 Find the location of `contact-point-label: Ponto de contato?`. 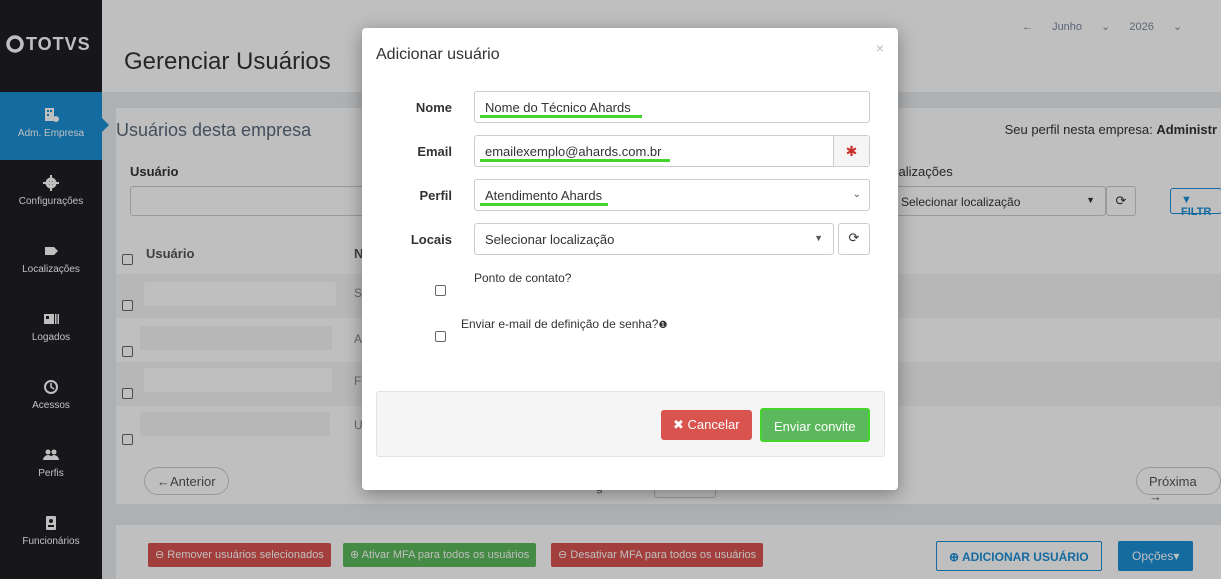

contact-point-label: Ponto de contato? is located at coordinates (523, 278).